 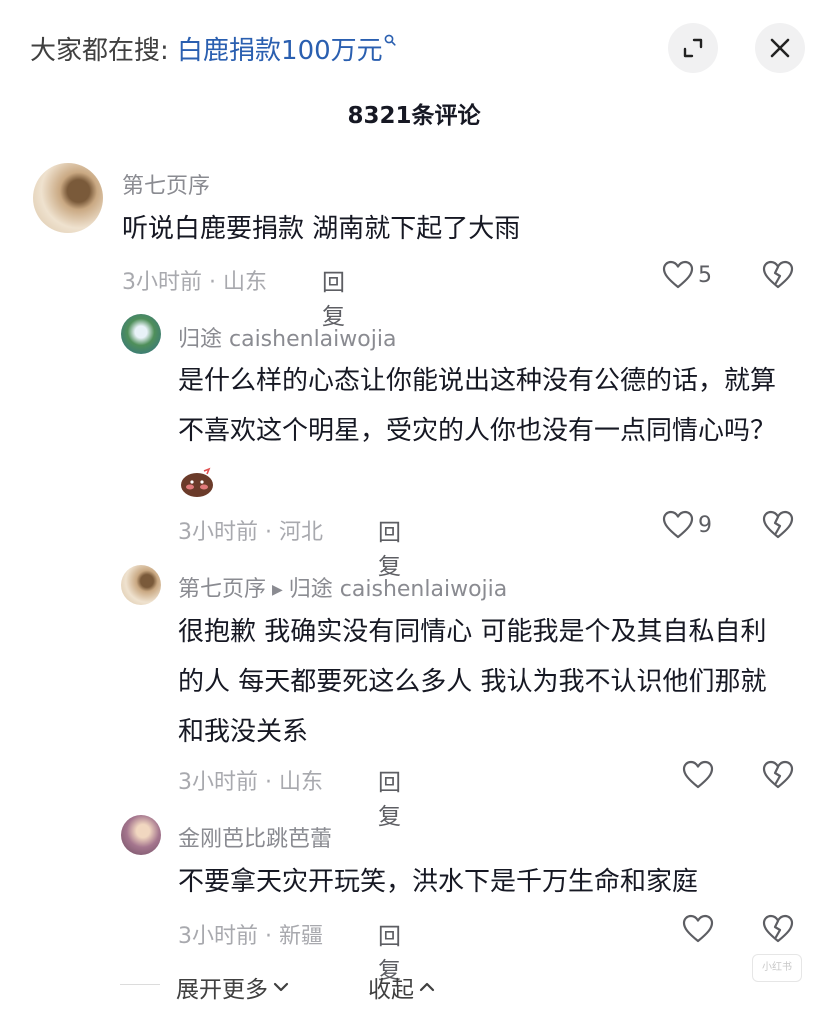 I want to click on comment-text: 不要拿天灾开玩笑，洪水下是千万生命和家庭, so click(x=438, y=882).